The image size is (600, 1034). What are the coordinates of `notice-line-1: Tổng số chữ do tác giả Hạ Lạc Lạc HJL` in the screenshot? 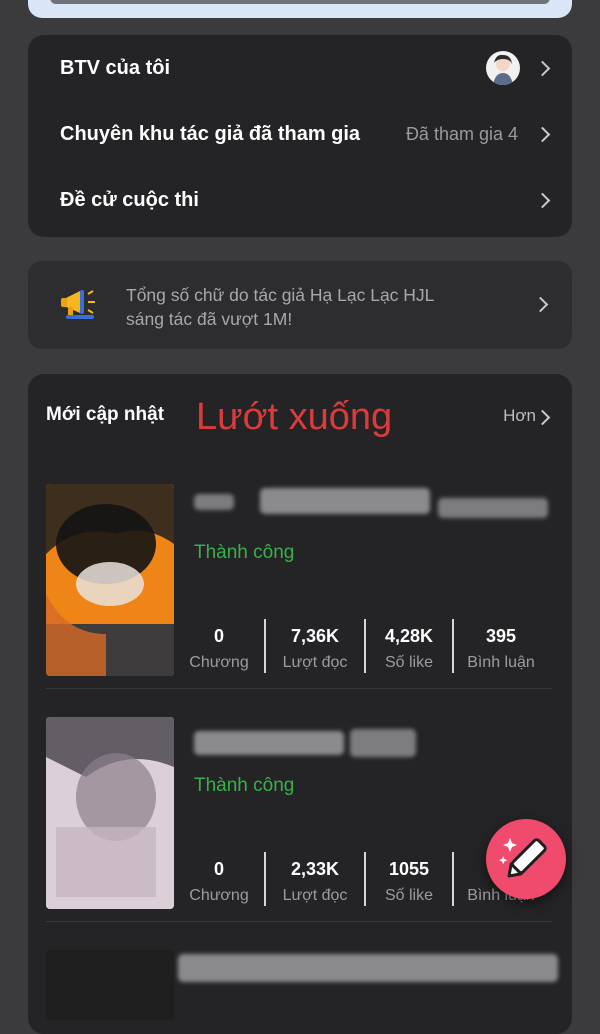 It's located at (280, 295).